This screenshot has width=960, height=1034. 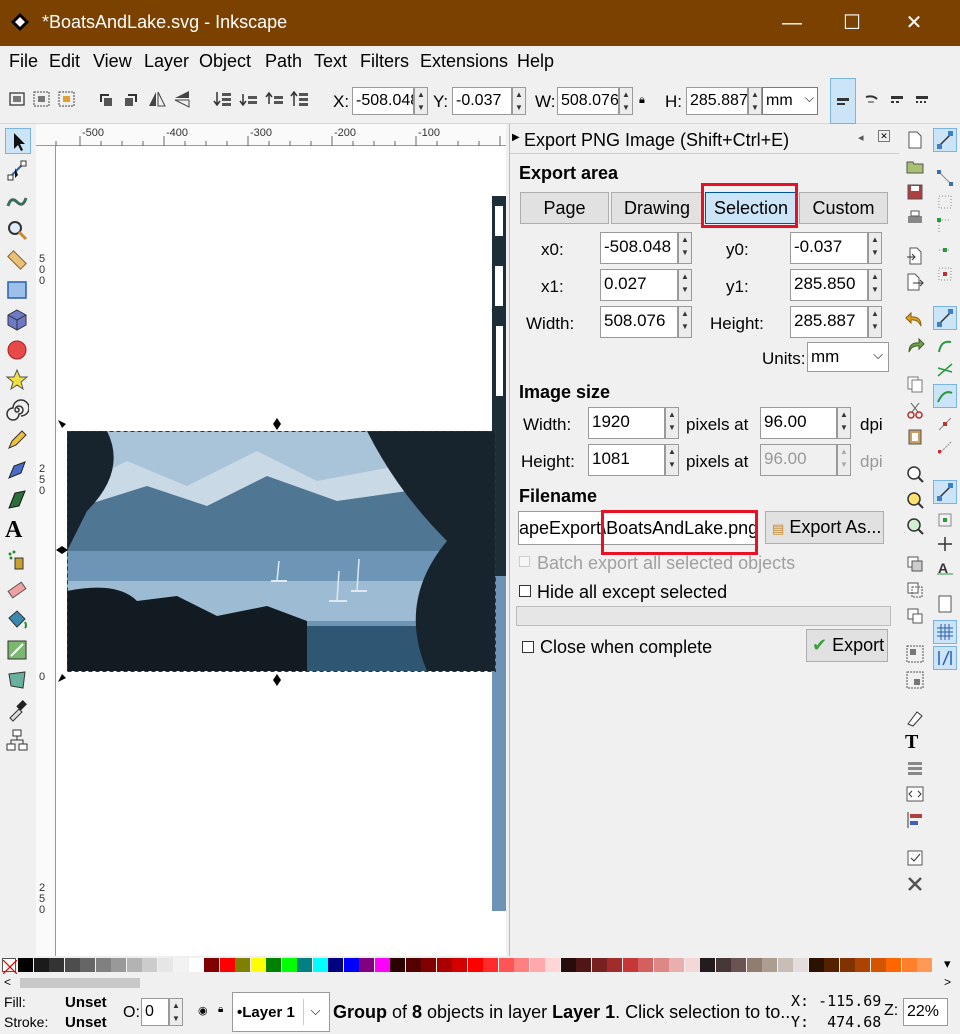 What do you see at coordinates (18, 411) in the screenshot?
I see `spiral-tool-icon` at bounding box center [18, 411].